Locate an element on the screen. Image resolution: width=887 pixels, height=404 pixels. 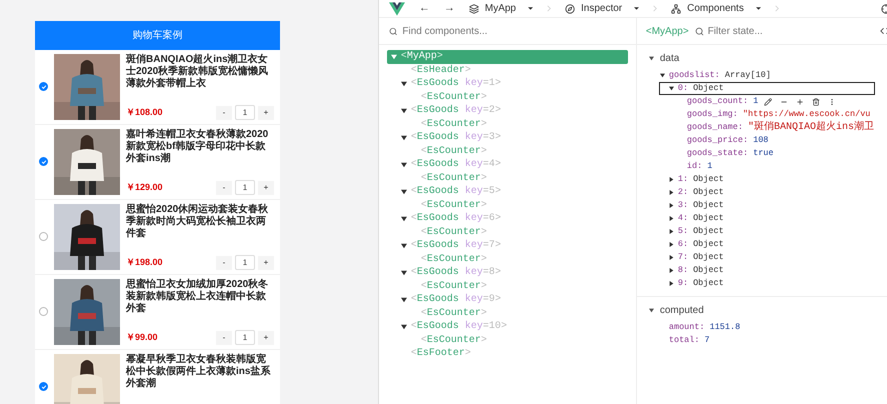
state-entry: 2: Object is located at coordinates (766, 192).